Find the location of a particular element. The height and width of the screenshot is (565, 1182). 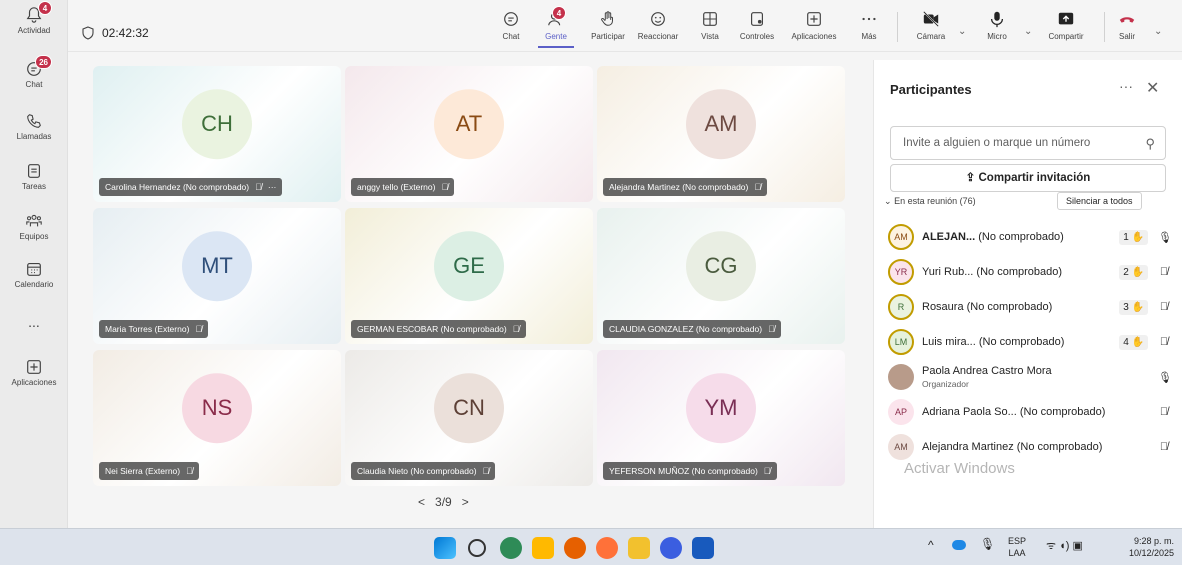

file-explorer-icon is located at coordinates (543, 548).